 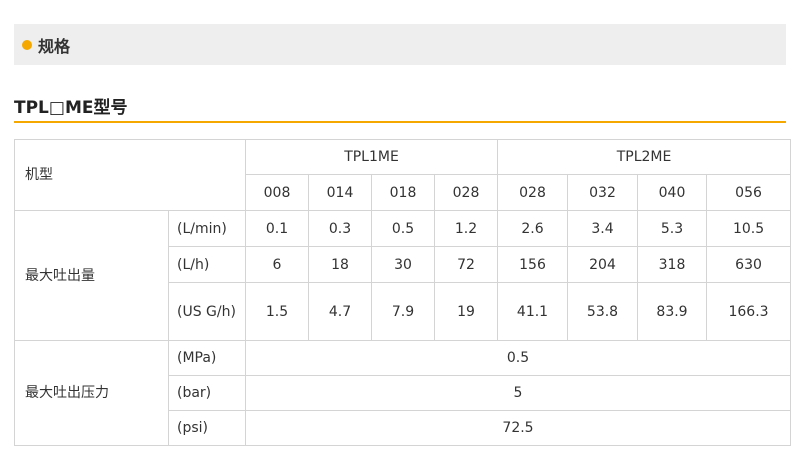 I want to click on model-number-cell: 018, so click(x=403, y=192).